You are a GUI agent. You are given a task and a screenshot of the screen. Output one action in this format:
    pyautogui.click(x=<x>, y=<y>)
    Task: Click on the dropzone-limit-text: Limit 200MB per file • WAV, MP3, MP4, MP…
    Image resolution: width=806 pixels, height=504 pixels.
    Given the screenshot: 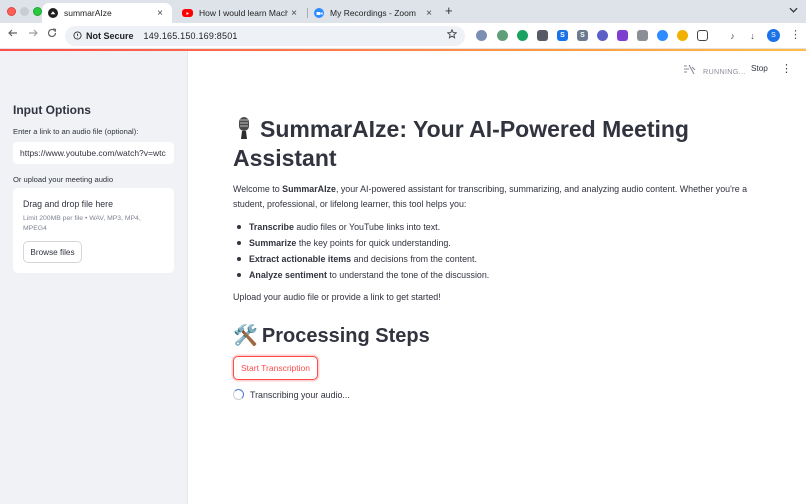 What is the action you would take?
    pyautogui.click(x=82, y=223)
    